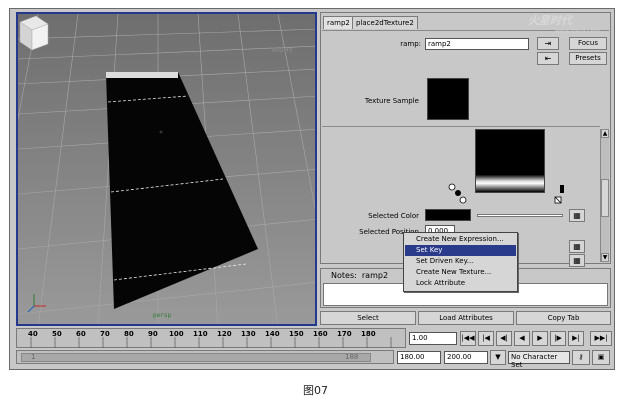 The height and width of the screenshot is (411, 631). Describe the element at coordinates (460, 283) in the screenshot. I see `menu-item-lock-attribute: Lock Attribute` at that location.